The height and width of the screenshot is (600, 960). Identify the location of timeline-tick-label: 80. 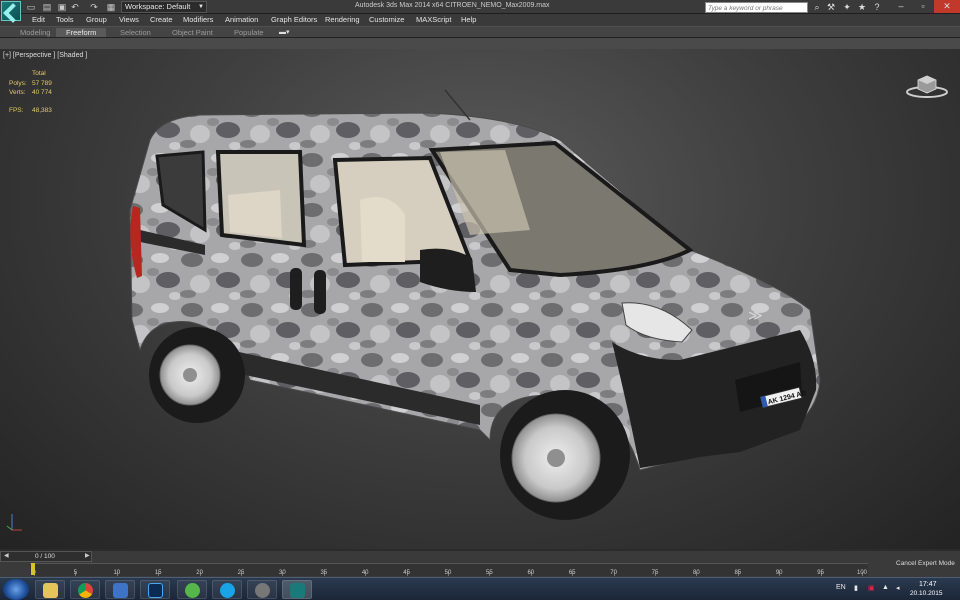
(696, 573).